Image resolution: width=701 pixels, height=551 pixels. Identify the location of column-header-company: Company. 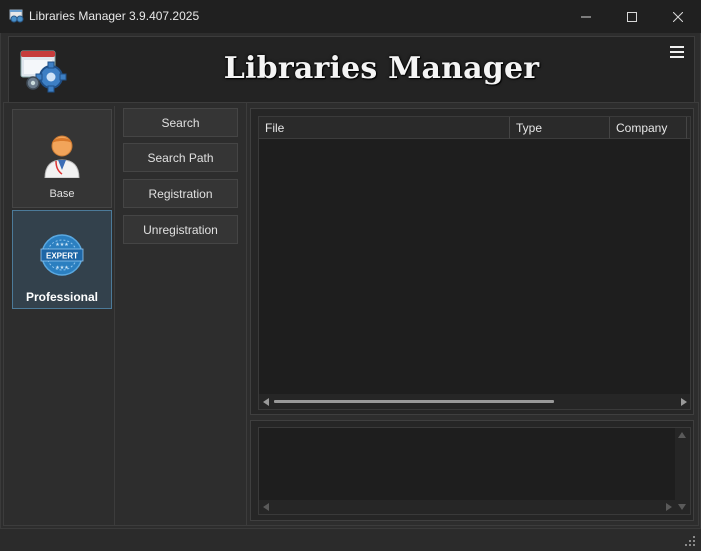
(648, 128).